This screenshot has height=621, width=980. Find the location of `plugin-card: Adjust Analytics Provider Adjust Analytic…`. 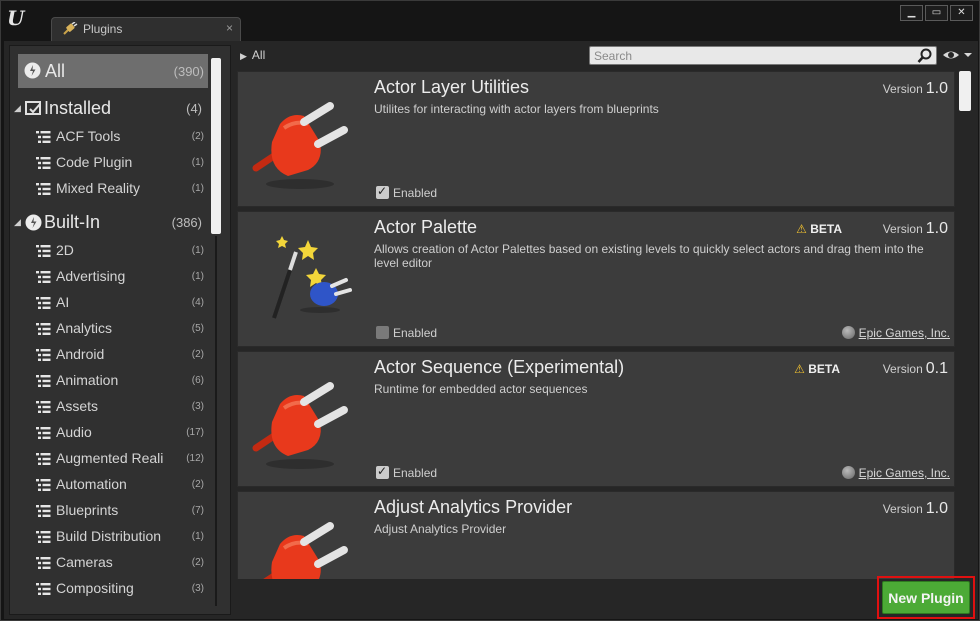

plugin-card: Adjust Analytics Provider Adjust Analytic… is located at coordinates (596, 535).